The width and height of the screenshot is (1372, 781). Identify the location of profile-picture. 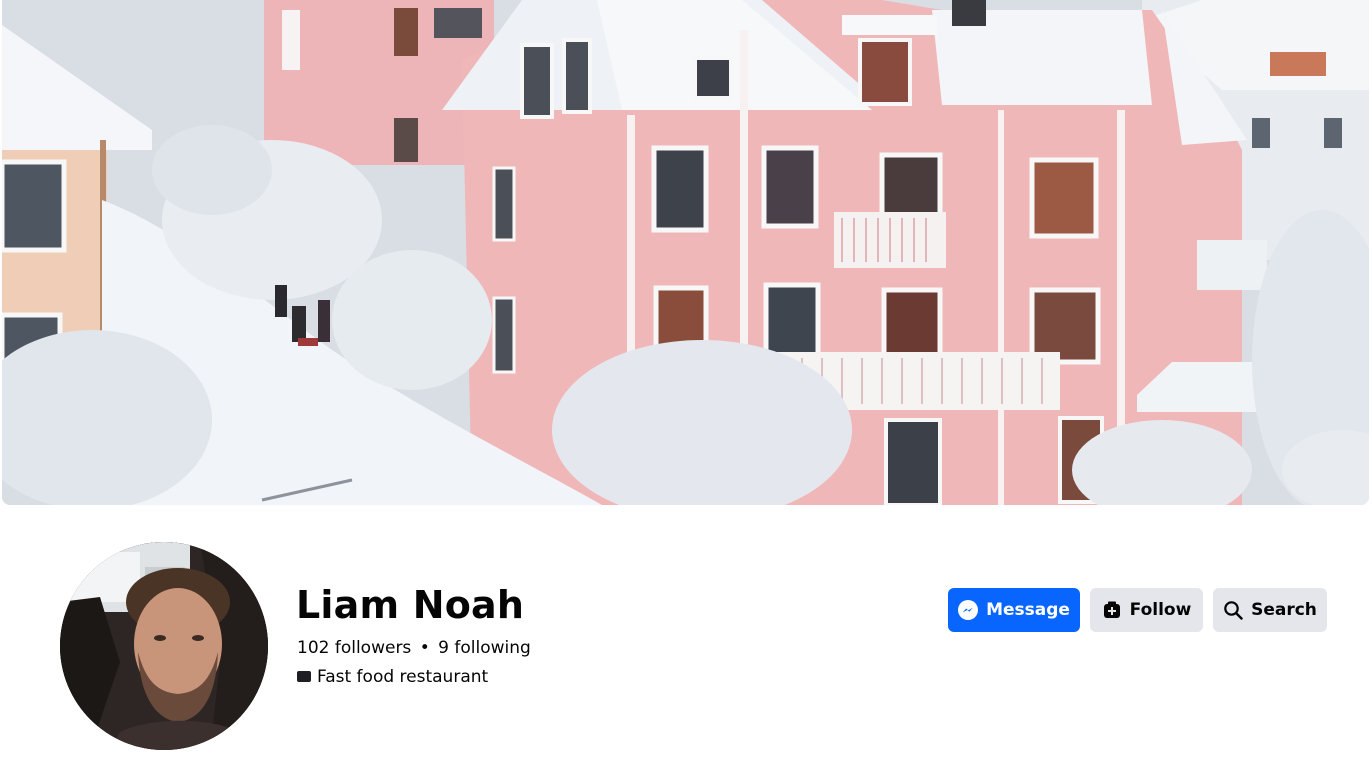
(164, 646).